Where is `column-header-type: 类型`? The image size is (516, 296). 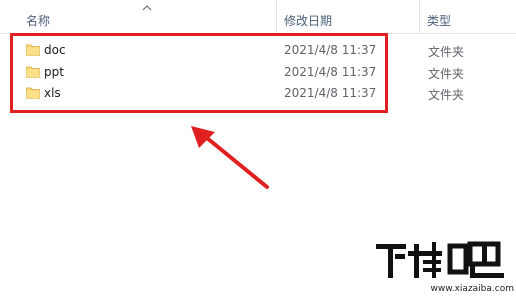
column-header-type: 类型 is located at coordinates (439, 20).